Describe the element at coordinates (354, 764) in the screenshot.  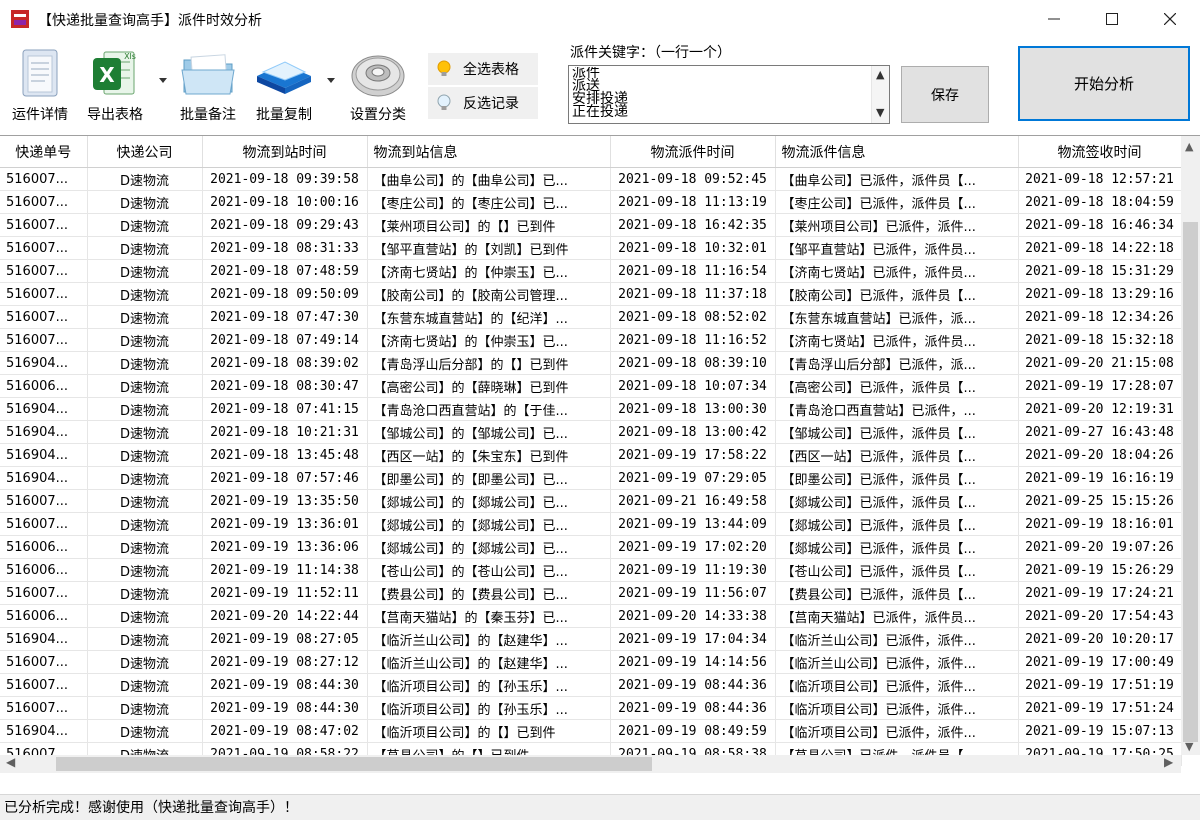
I see `horizontal-scroll-thumb` at that location.